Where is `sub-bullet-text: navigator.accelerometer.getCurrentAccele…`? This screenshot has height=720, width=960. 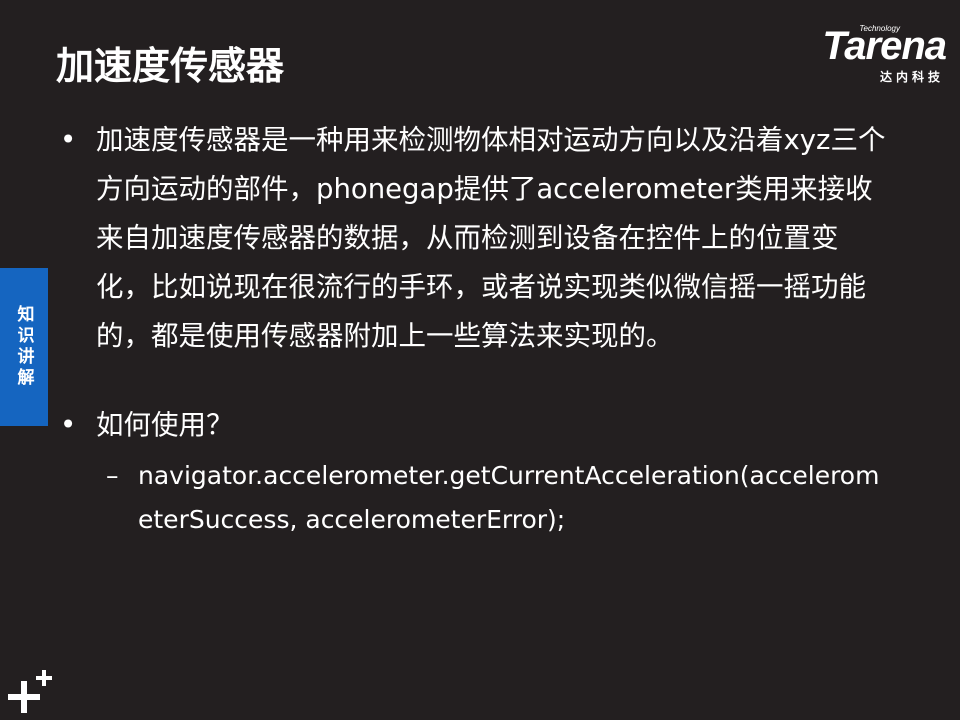 sub-bullet-text: navigator.accelerometer.getCurrentAccele… is located at coordinates (509, 497).